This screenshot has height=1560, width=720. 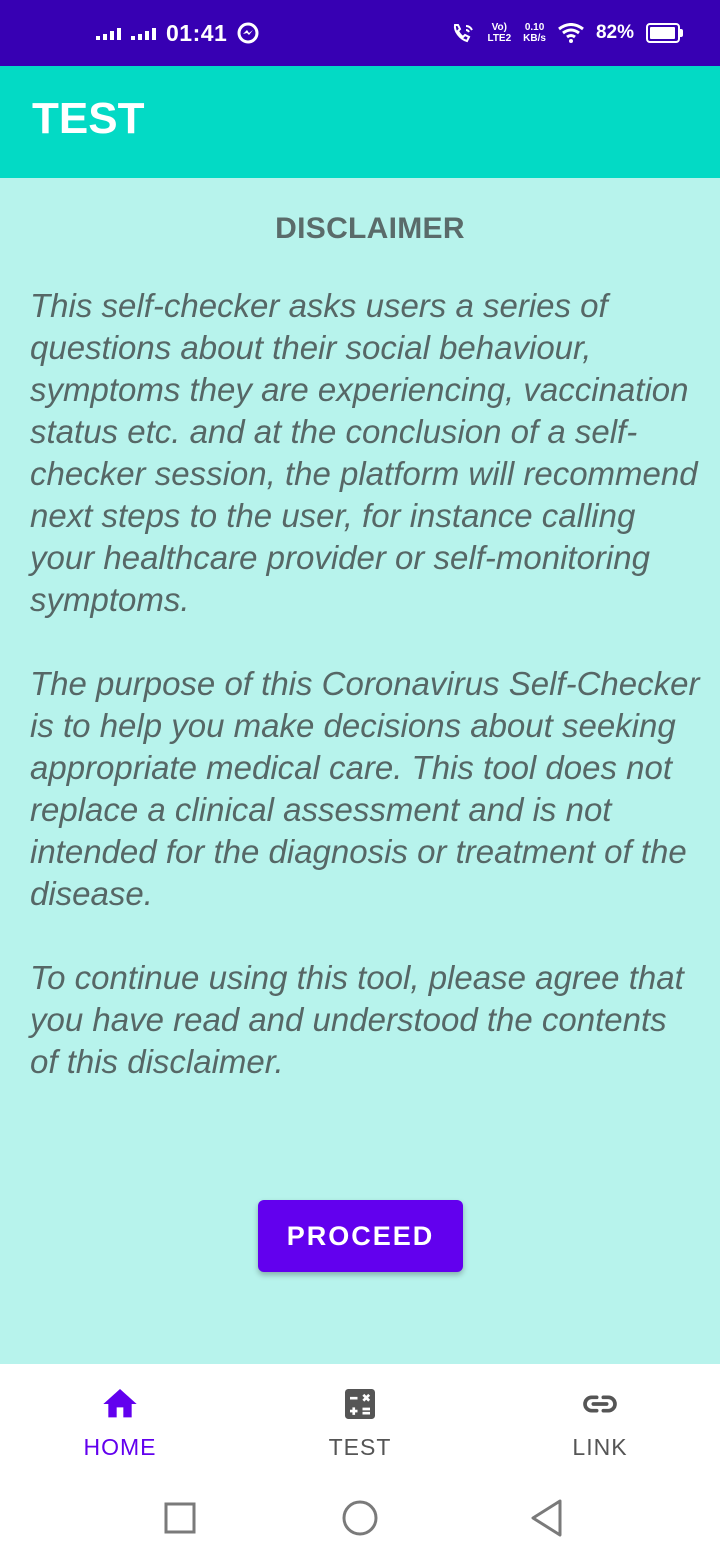 I want to click on link-icon, so click(x=600, y=1404).